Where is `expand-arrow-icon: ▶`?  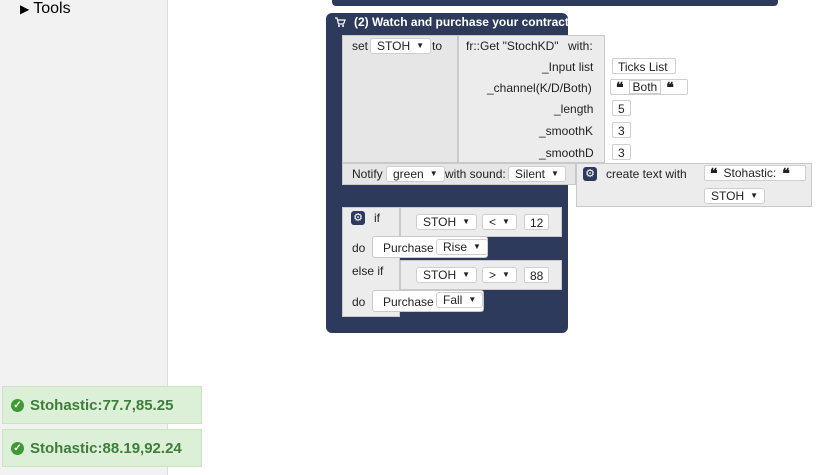
expand-arrow-icon: ▶ is located at coordinates (25, 9).